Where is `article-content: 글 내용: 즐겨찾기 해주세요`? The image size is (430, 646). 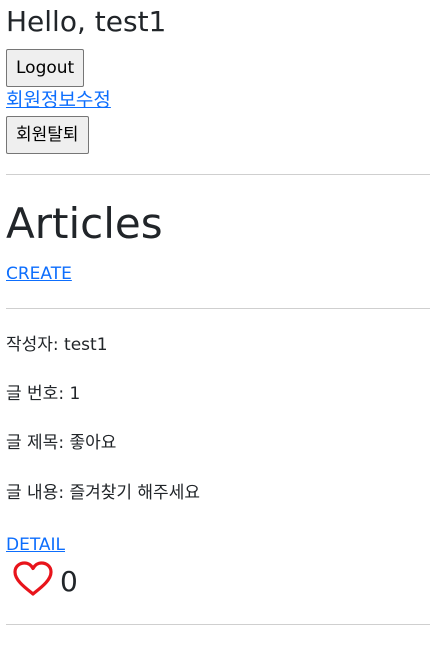
article-content: 글 내용: 즐겨찾기 해주세요 is located at coordinates (103, 493).